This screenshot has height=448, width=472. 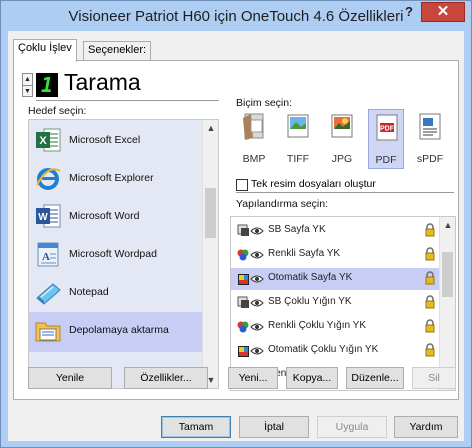 I want to click on destination-item-excel: X Microsoft Excel, so click(x=116, y=141).